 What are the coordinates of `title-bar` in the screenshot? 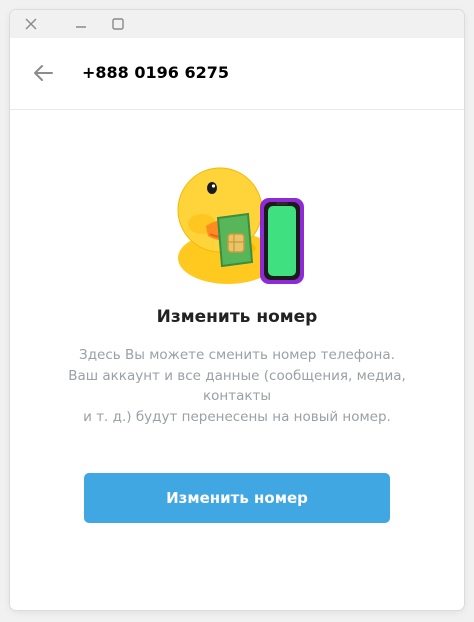 It's located at (237, 24).